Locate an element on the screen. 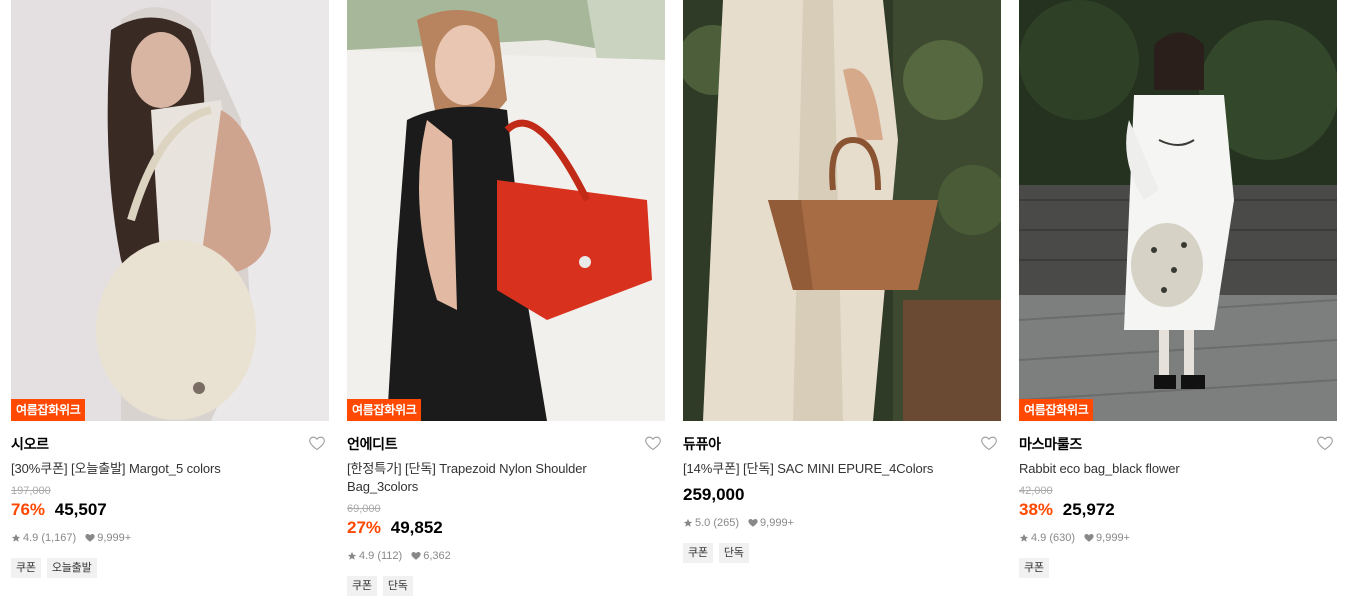 Image resolution: width=1345 pixels, height=608 pixels. original-price: 197,000 is located at coordinates (31, 491).